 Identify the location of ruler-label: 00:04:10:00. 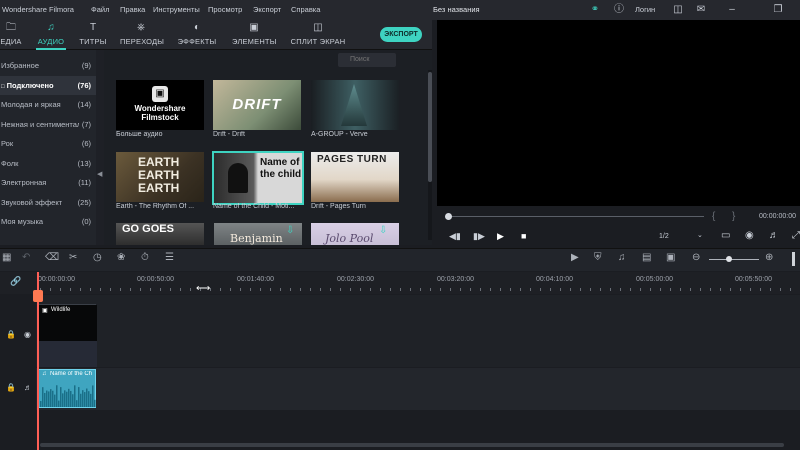
(554, 279).